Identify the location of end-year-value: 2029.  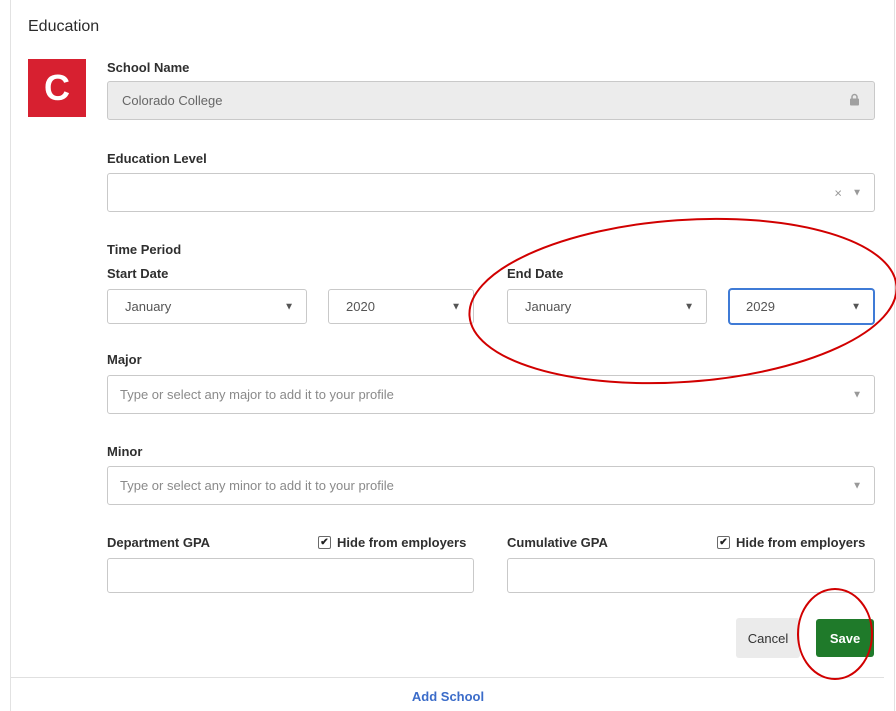
(760, 306).